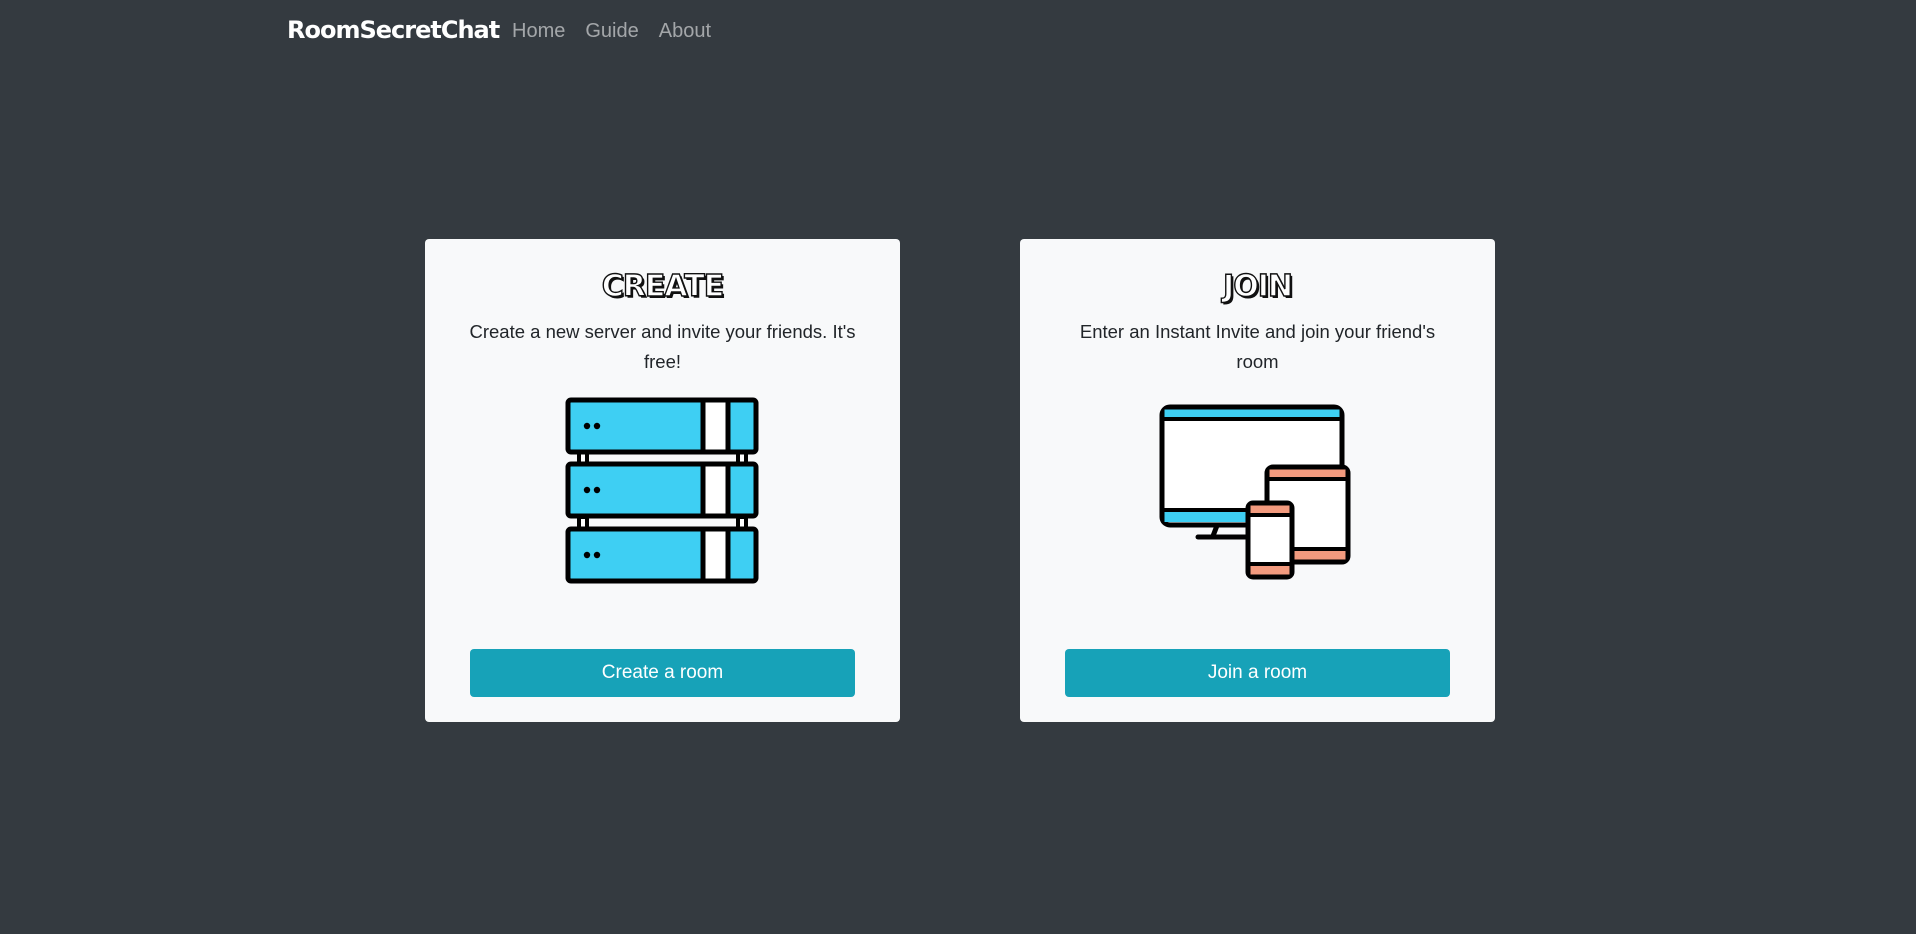 The width and height of the screenshot is (1916, 934). Describe the element at coordinates (538, 31) in the screenshot. I see `nav-link-home: Home` at that location.